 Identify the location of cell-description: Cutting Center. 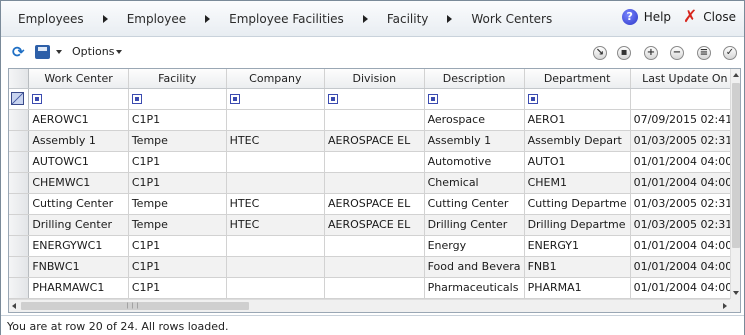
(474, 204).